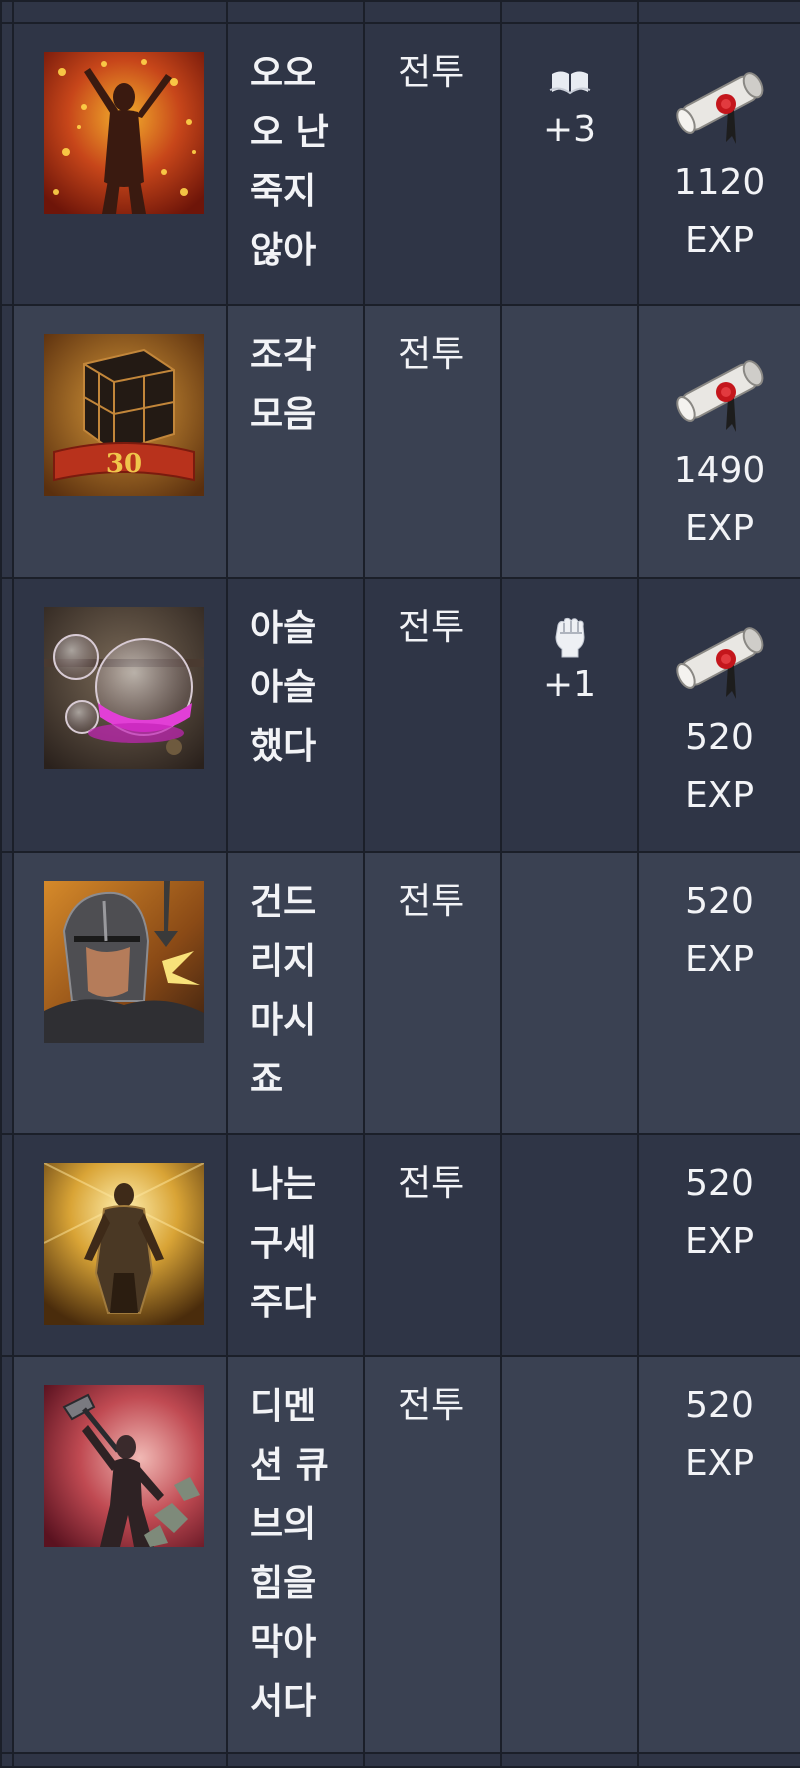 This screenshot has width=800, height=1768. I want to click on achievement-name-cell: 아슬 아슬 했다, so click(295, 715).